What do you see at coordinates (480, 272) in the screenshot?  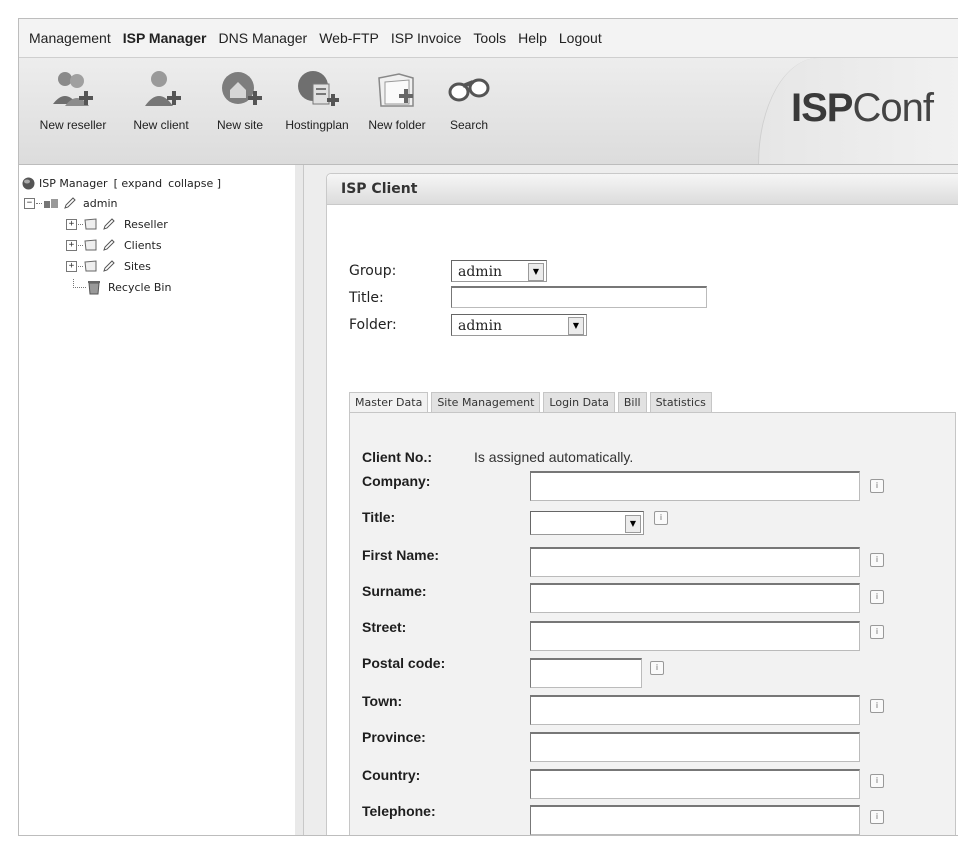 I see `group-select-value: admin` at bounding box center [480, 272].